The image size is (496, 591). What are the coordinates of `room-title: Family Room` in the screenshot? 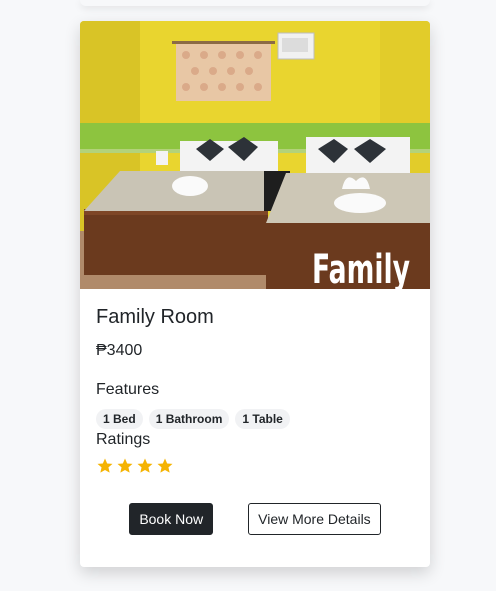 It's located at (155, 317).